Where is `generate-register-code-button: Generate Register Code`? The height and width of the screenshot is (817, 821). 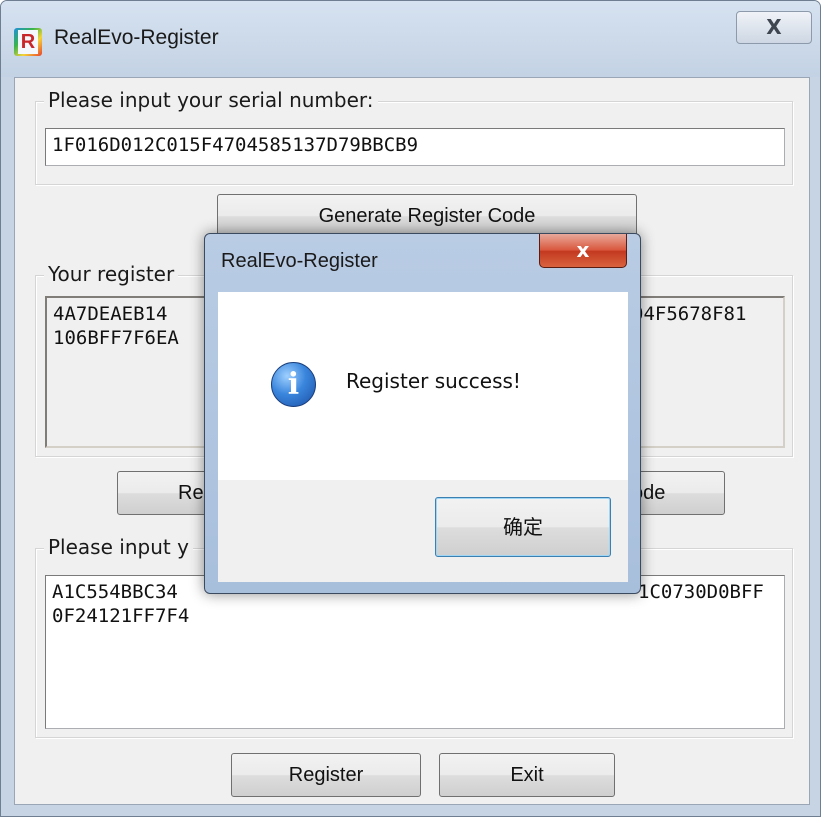 generate-register-code-button: Generate Register Code is located at coordinates (427, 216).